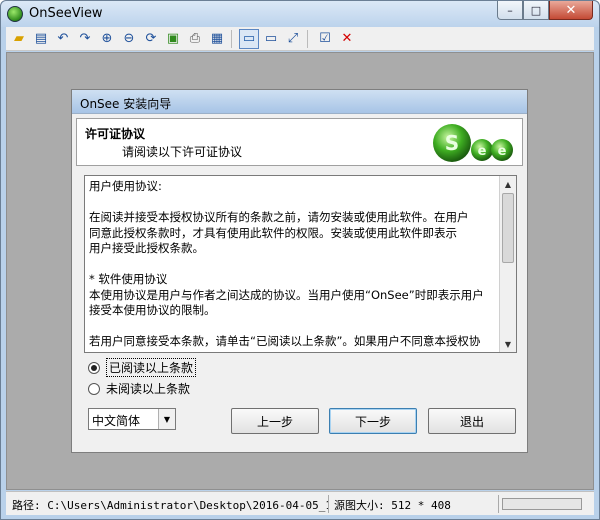 The width and height of the screenshot is (600, 520). Describe the element at coordinates (473, 143) in the screenshot. I see `onsee-logo: S e e` at that location.